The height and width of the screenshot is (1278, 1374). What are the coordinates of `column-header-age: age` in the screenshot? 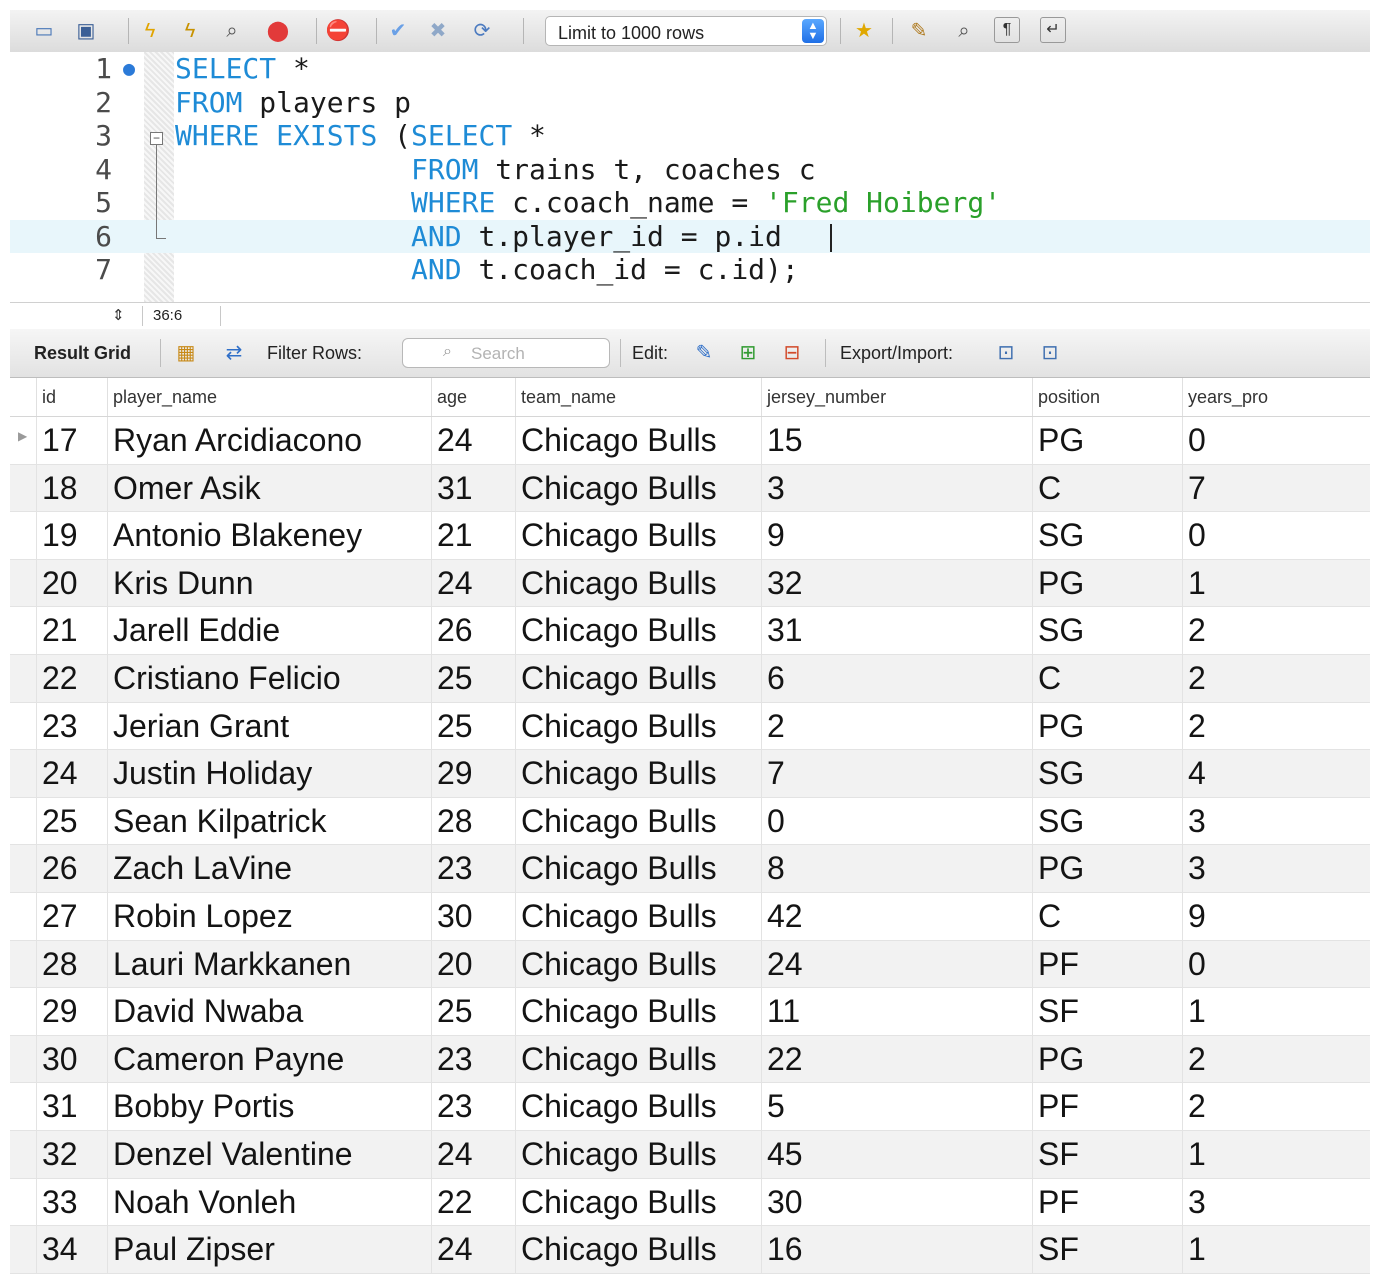 It's located at (473, 397).